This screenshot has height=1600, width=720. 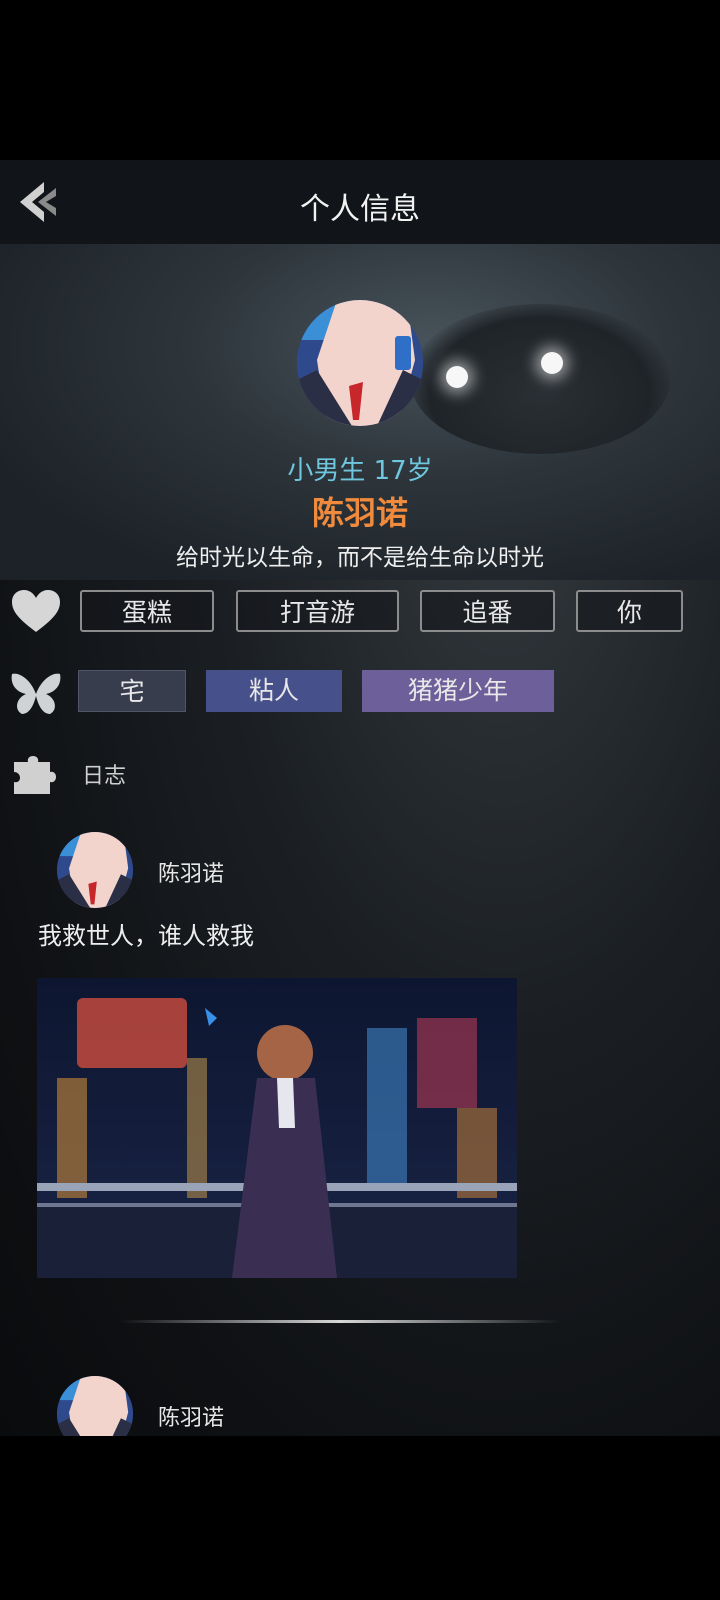 What do you see at coordinates (36, 611) in the screenshot?
I see `heart-icon` at bounding box center [36, 611].